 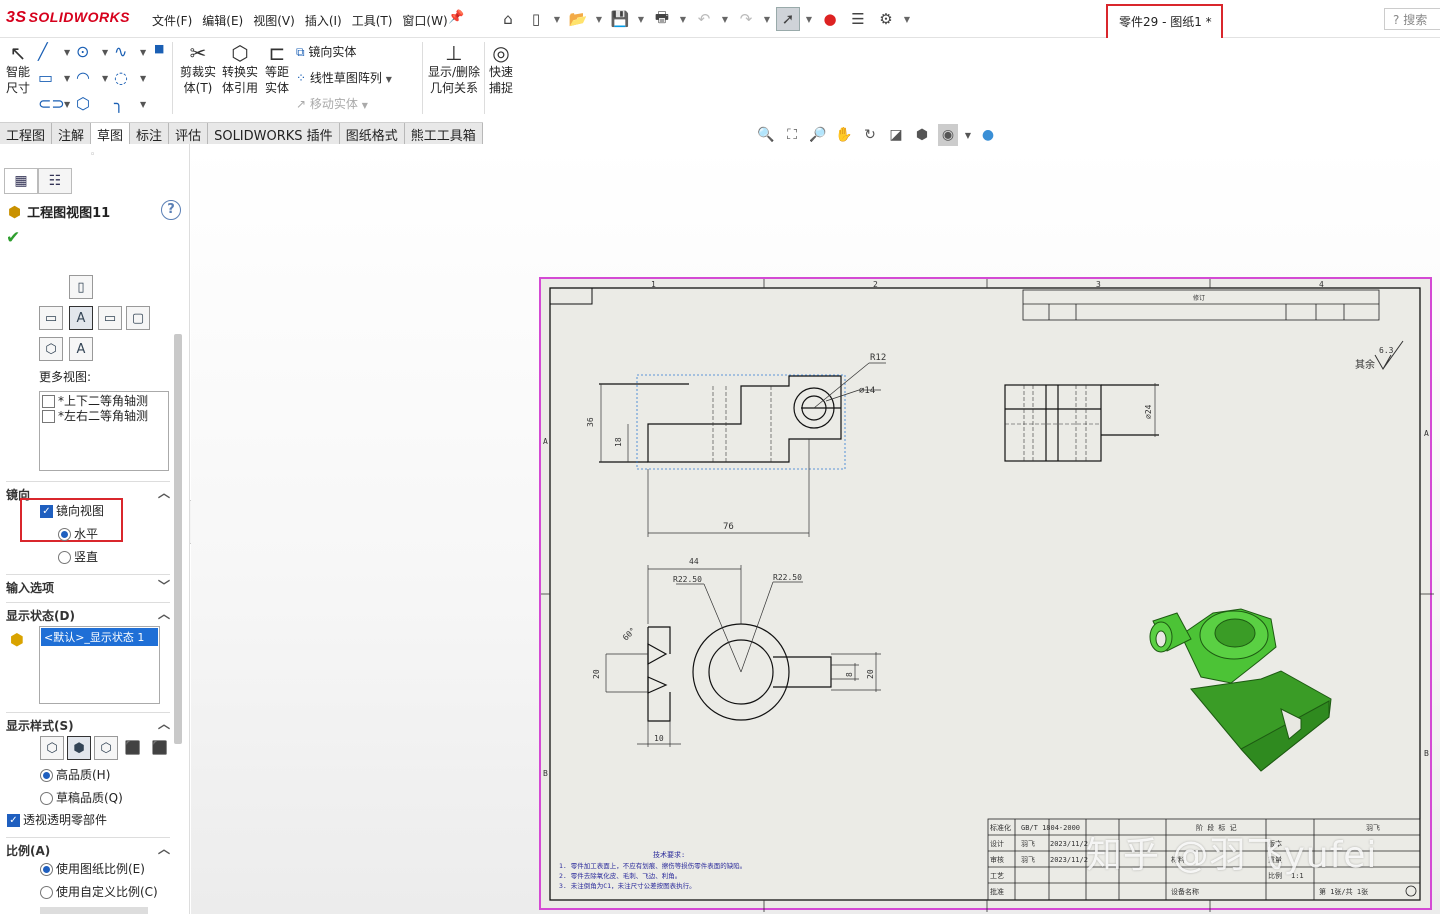 I want to click on display-state-item: <默认>_显示状态 1, so click(x=99, y=637).